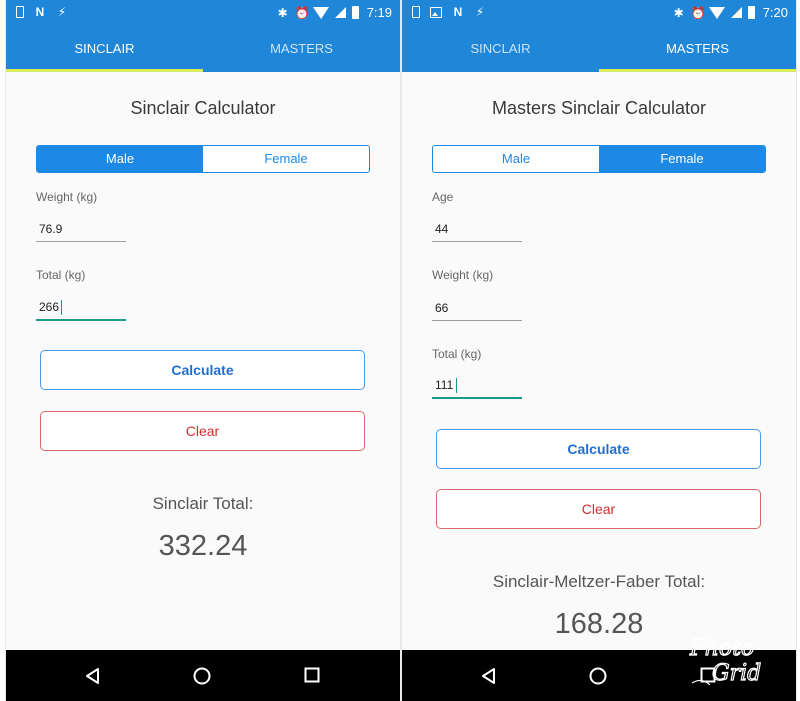  I want to click on photo-grid-watermark: Photo Grid, so click(732, 660).